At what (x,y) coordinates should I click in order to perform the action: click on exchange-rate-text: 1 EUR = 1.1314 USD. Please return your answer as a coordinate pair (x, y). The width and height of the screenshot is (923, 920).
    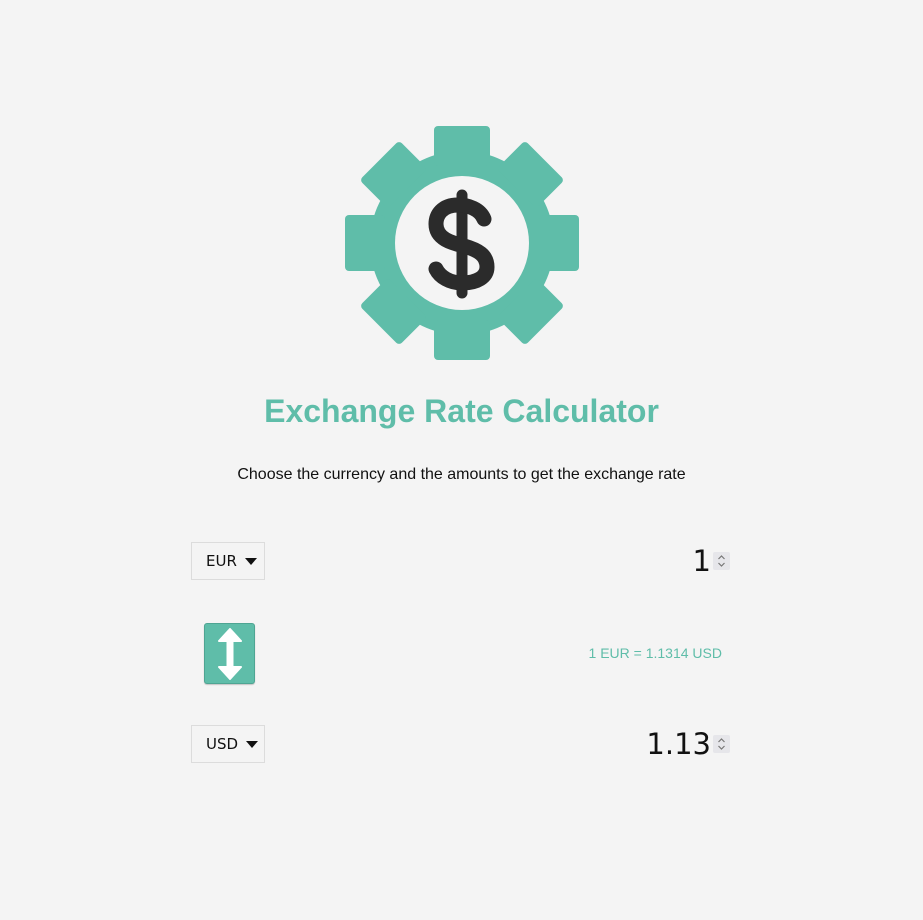
    Looking at the image, I should click on (655, 653).